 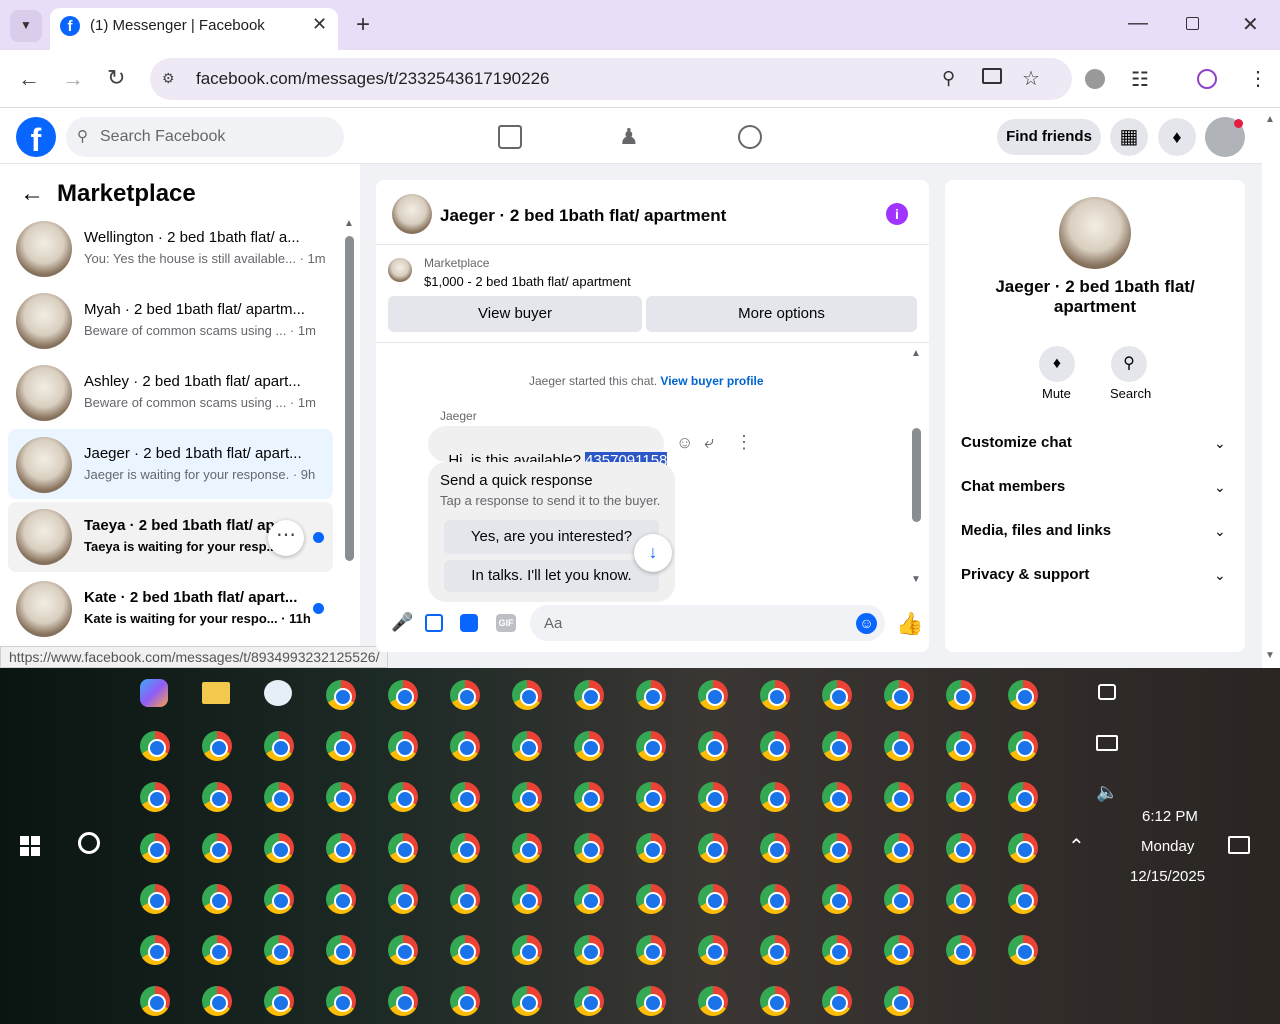 I want to click on clock-date: 12/15/2025, so click(x=1167, y=876).